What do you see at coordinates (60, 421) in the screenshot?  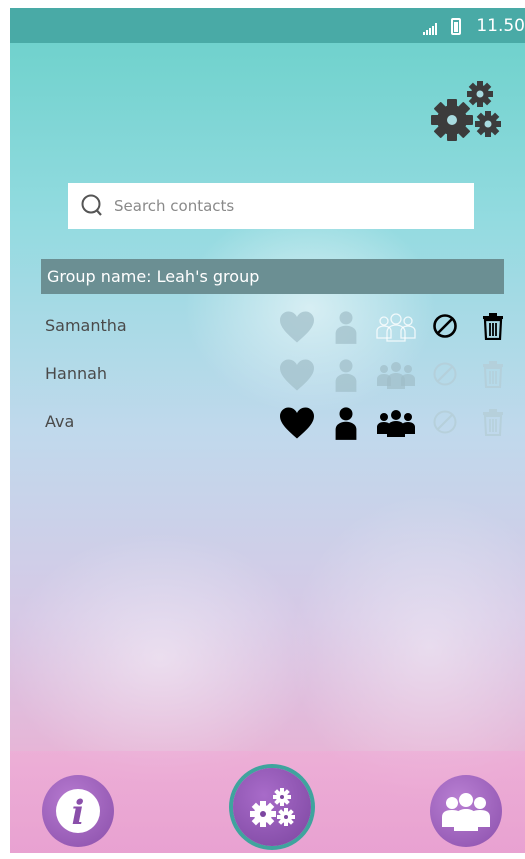 I see `contact-name: Ava` at bounding box center [60, 421].